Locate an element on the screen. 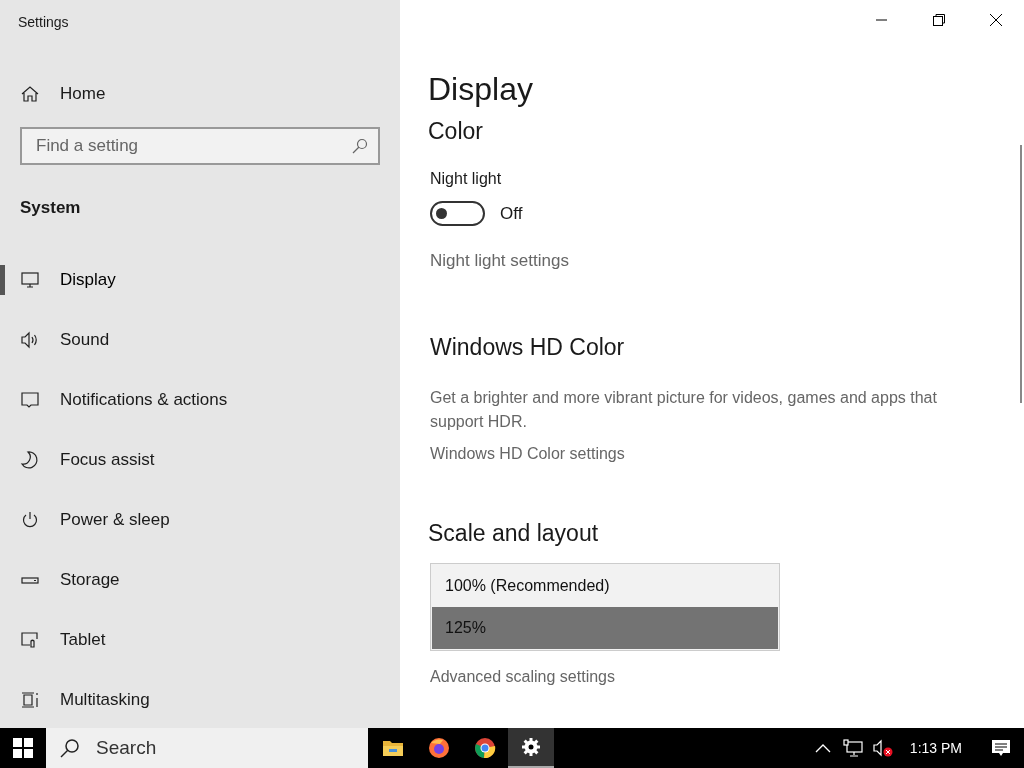  gear-icon is located at coordinates (531, 747).